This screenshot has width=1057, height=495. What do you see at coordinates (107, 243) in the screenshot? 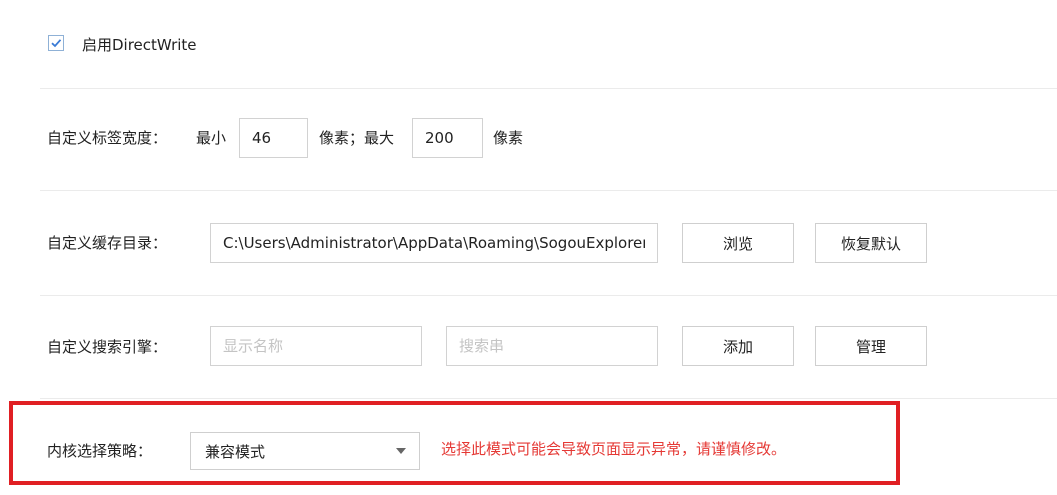
I see `cache-dir-label: 自定义缓存目录：` at bounding box center [107, 243].